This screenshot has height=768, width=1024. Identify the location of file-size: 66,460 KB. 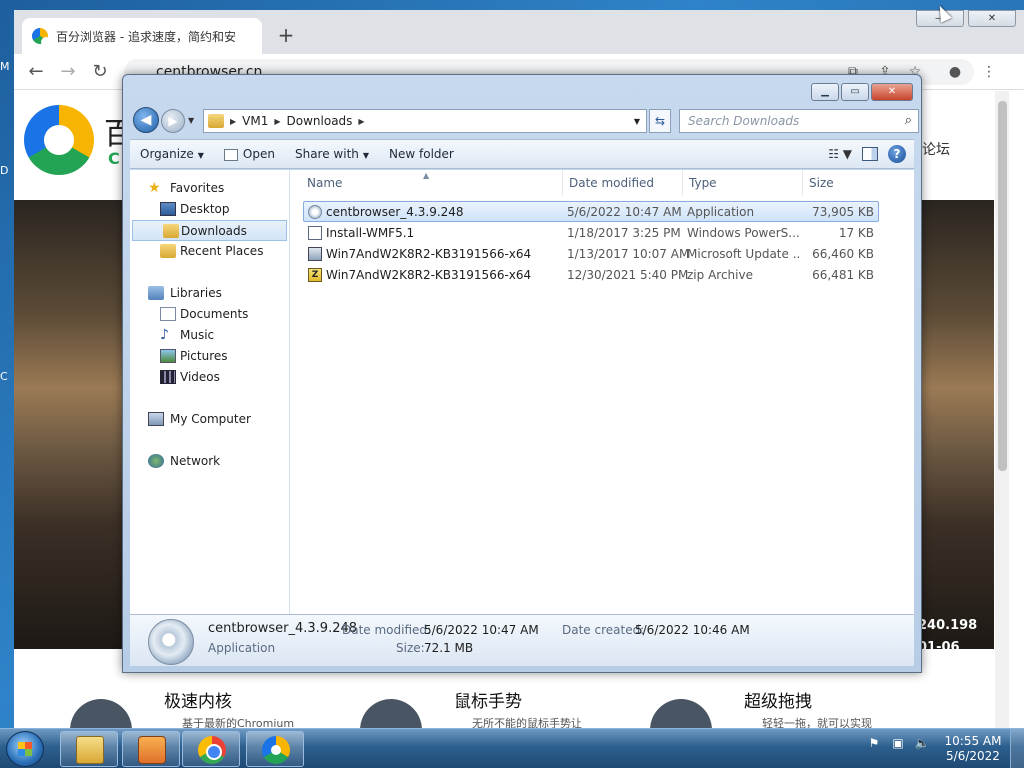
(843, 254).